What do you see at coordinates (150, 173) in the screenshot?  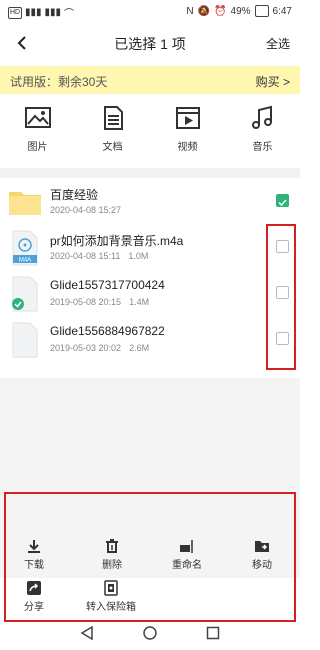 I see `section-divider` at bounding box center [150, 173].